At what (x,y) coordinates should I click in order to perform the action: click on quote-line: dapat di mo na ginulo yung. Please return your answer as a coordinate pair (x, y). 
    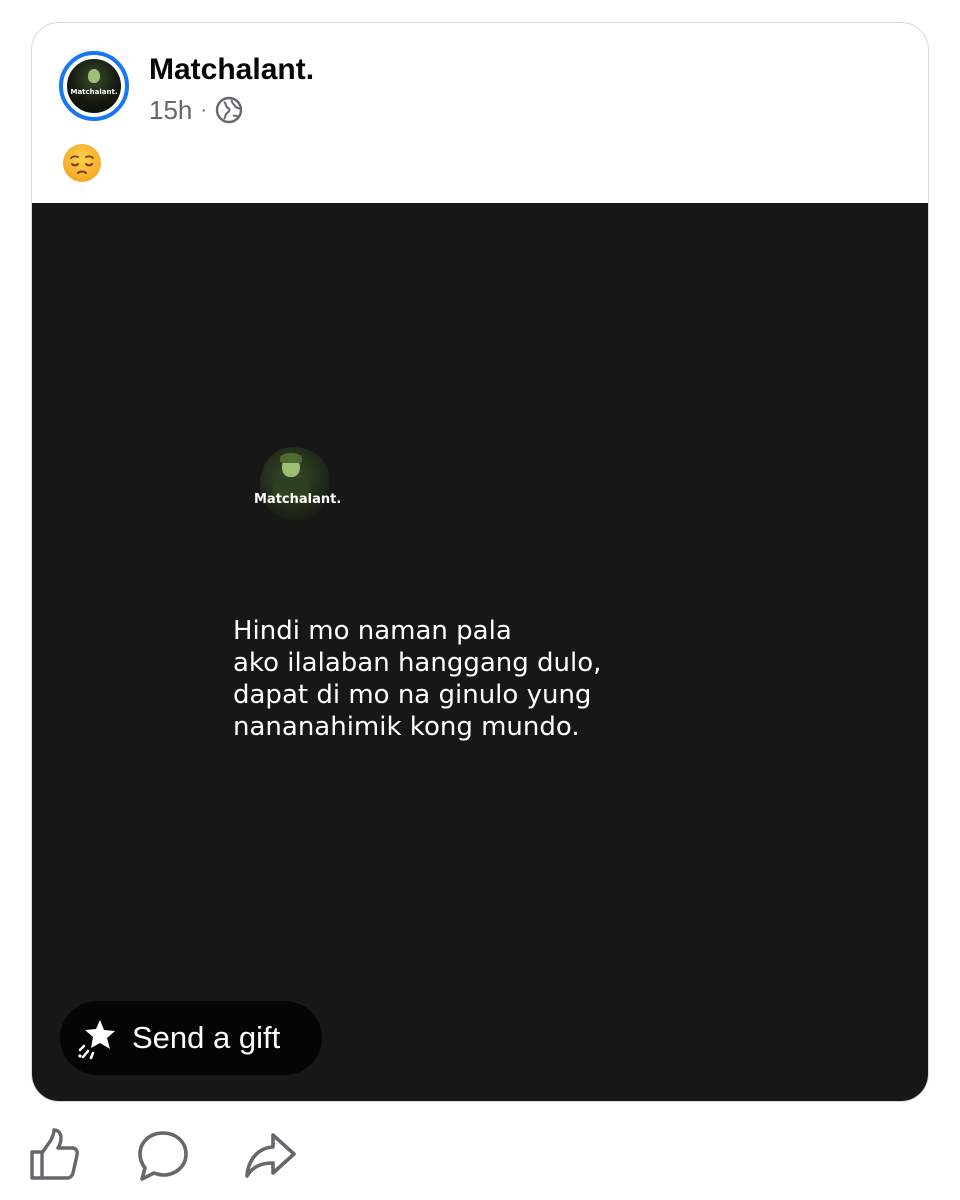
    Looking at the image, I should click on (412, 695).